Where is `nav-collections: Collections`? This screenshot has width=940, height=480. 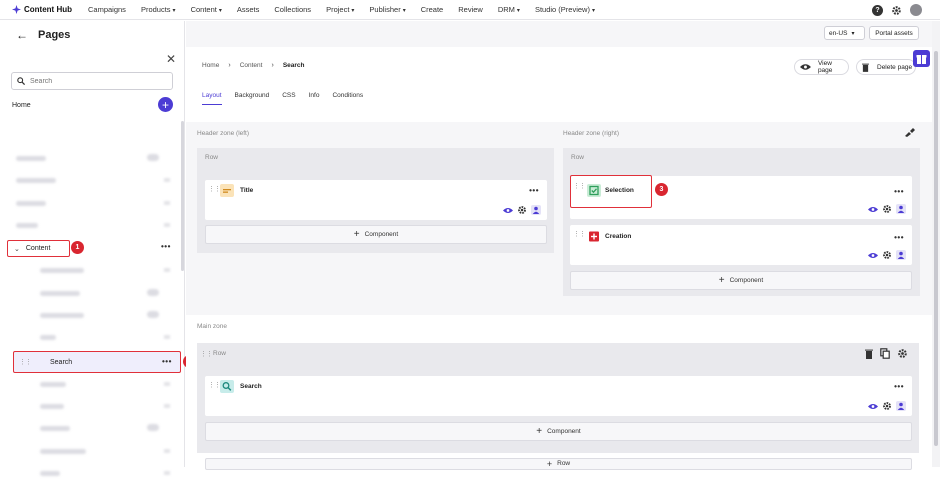 nav-collections: Collections is located at coordinates (292, 9).